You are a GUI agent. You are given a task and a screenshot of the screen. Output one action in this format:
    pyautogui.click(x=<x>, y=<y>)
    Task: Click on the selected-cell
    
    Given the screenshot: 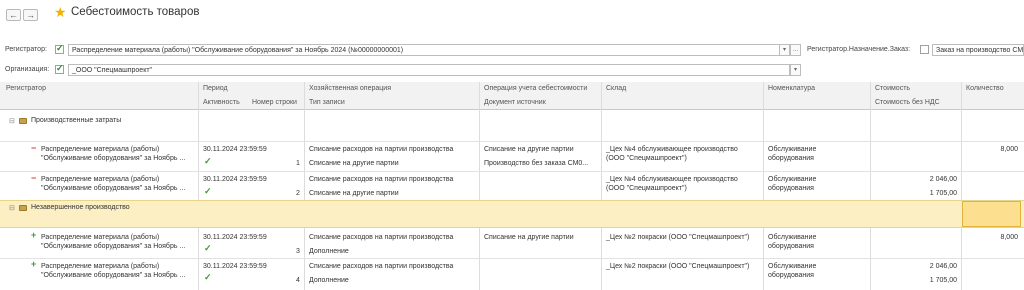 What is the action you would take?
    pyautogui.click(x=991, y=214)
    